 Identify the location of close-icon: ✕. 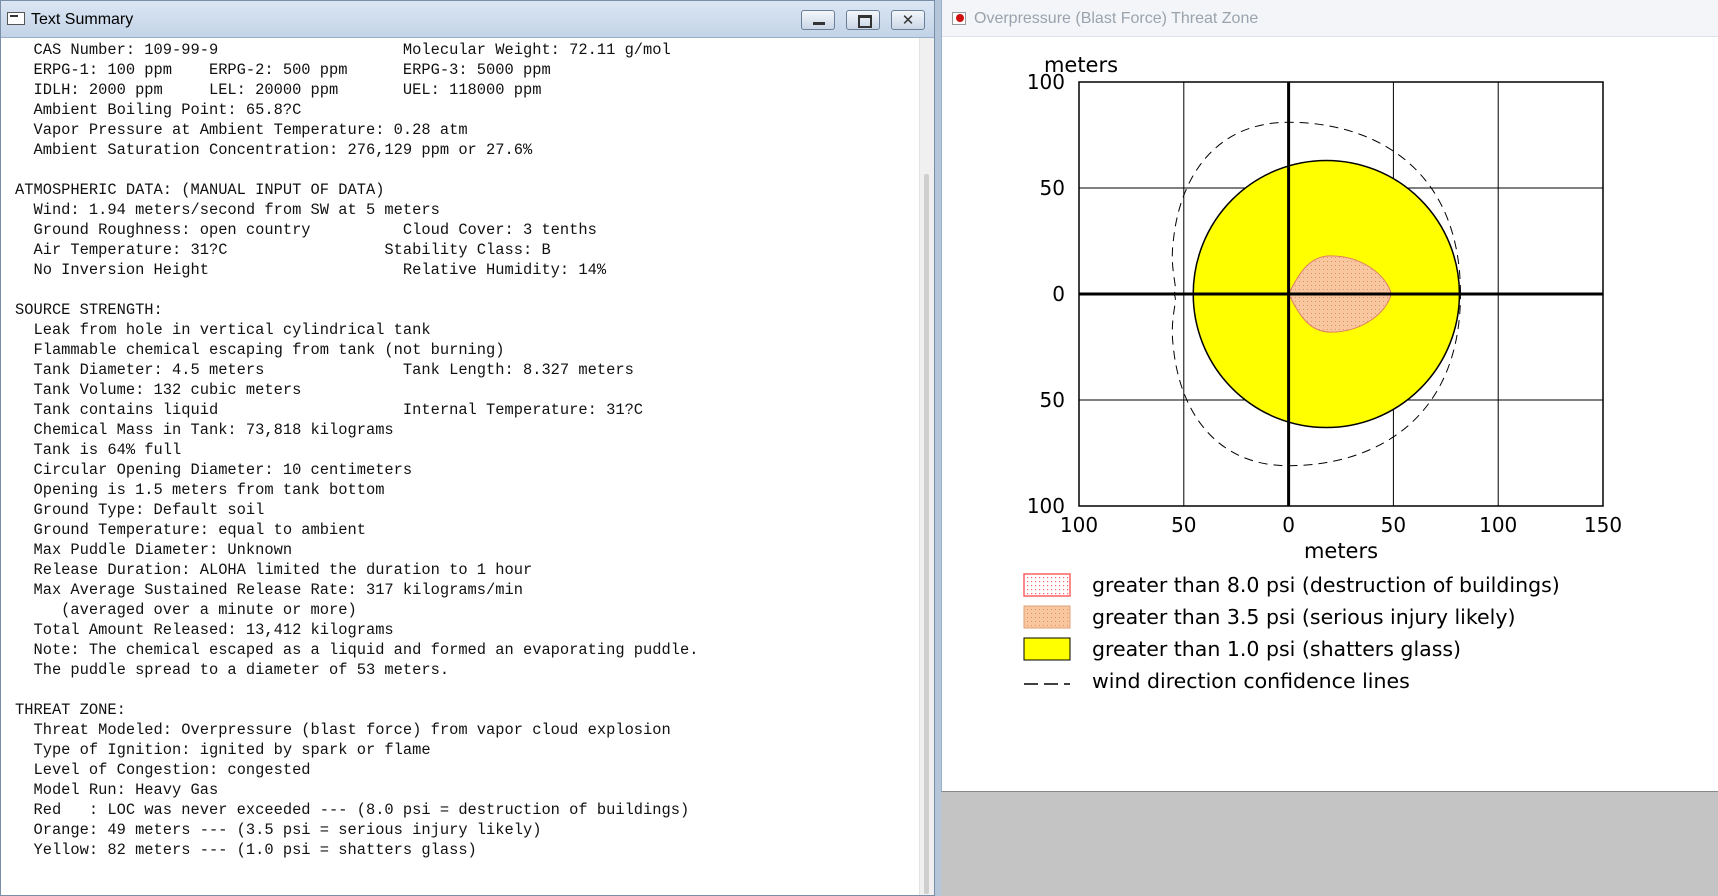
(908, 20).